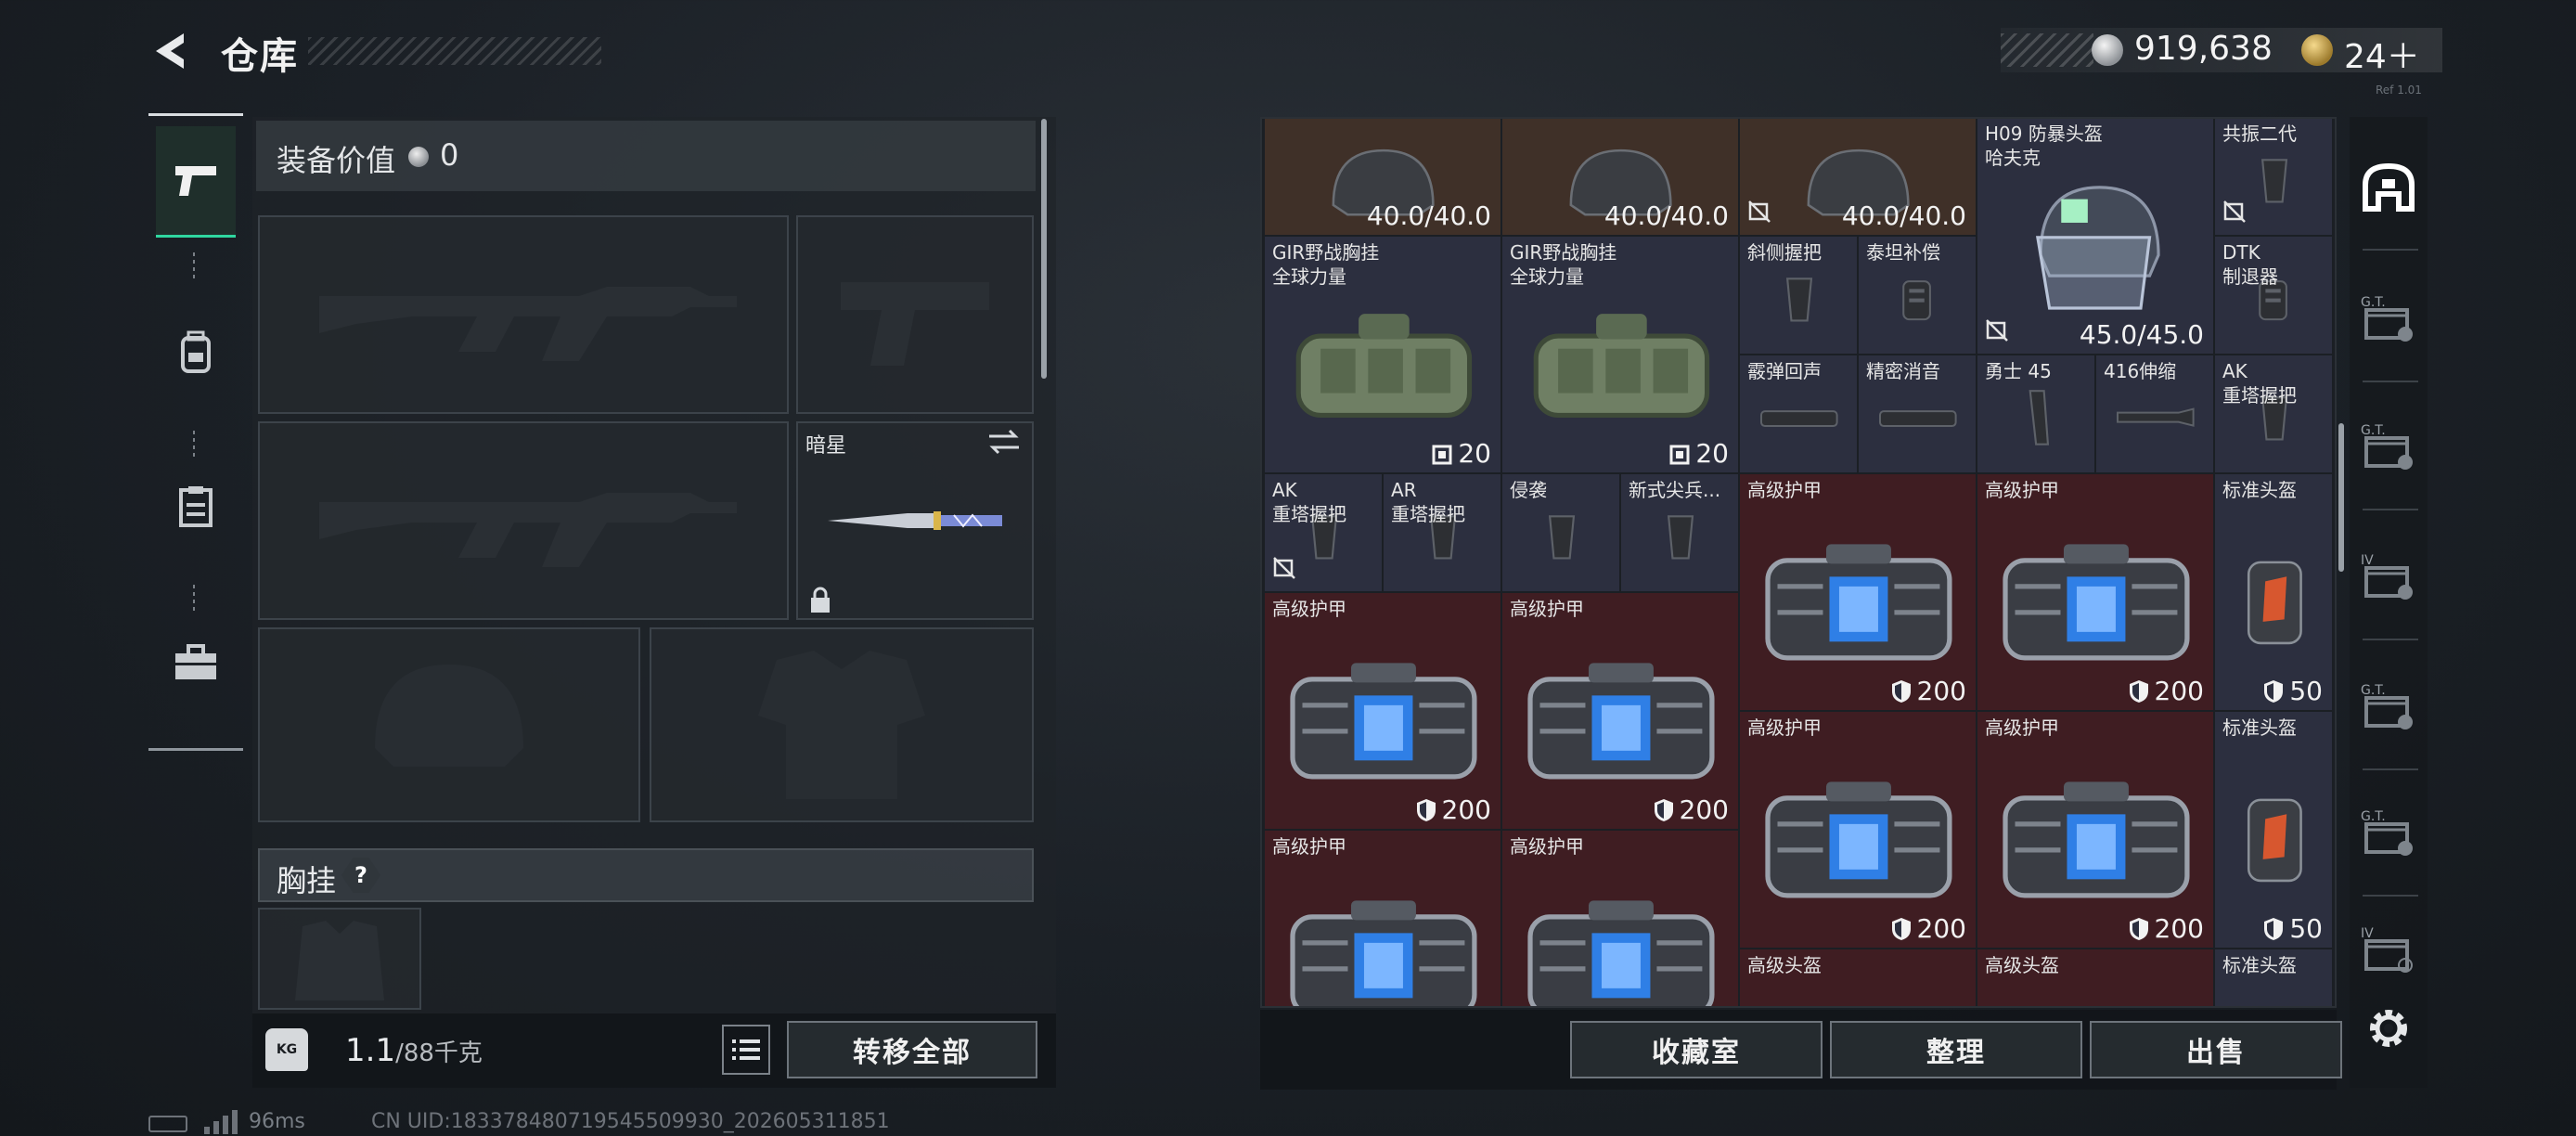  Describe the element at coordinates (2388, 577) in the screenshot. I see `storage-tab-4: IV` at that location.